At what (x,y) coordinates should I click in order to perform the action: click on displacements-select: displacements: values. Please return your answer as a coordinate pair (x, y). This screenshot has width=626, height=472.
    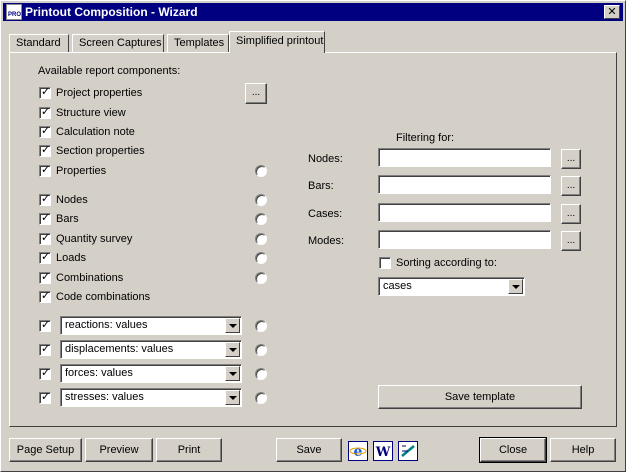
    Looking at the image, I should click on (151, 349).